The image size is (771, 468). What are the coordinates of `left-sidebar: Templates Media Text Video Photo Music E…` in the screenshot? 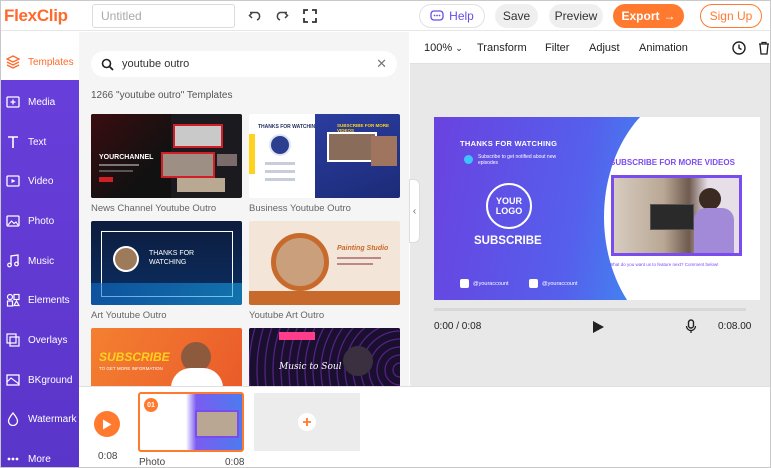 It's located at (40, 255).